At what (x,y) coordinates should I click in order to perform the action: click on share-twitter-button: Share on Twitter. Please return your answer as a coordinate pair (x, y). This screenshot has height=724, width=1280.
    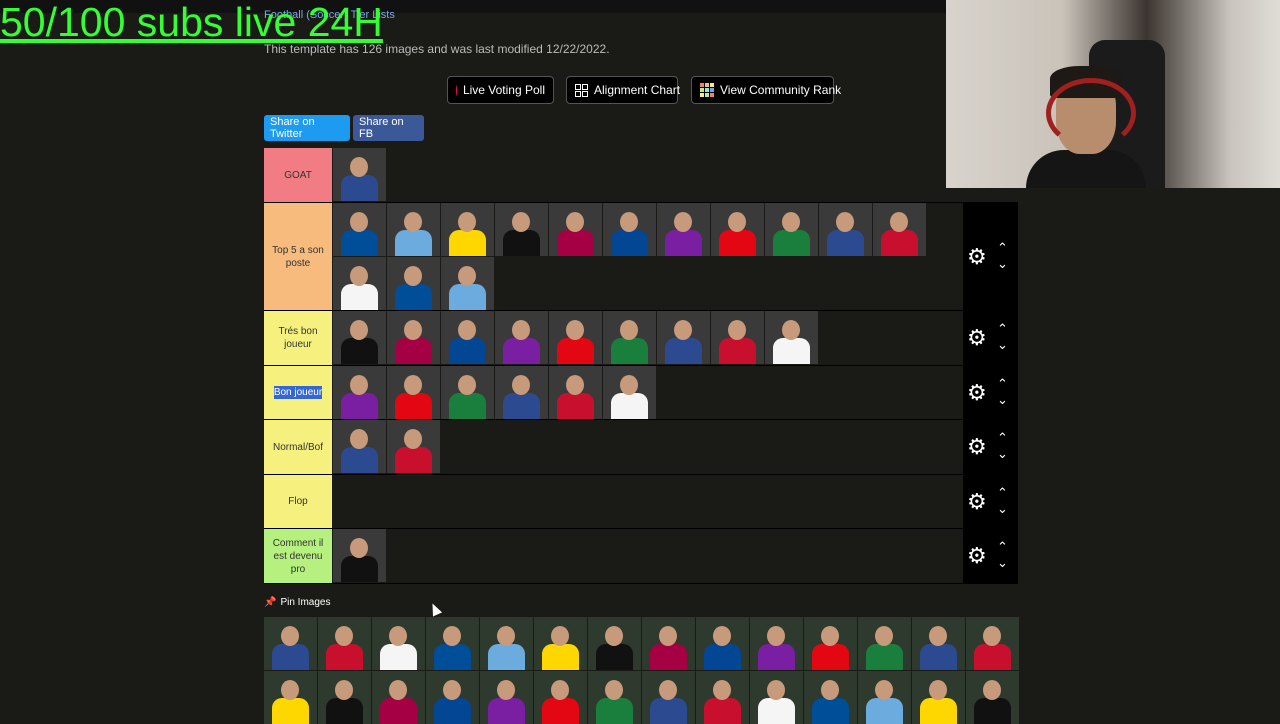
    Looking at the image, I should click on (307, 128).